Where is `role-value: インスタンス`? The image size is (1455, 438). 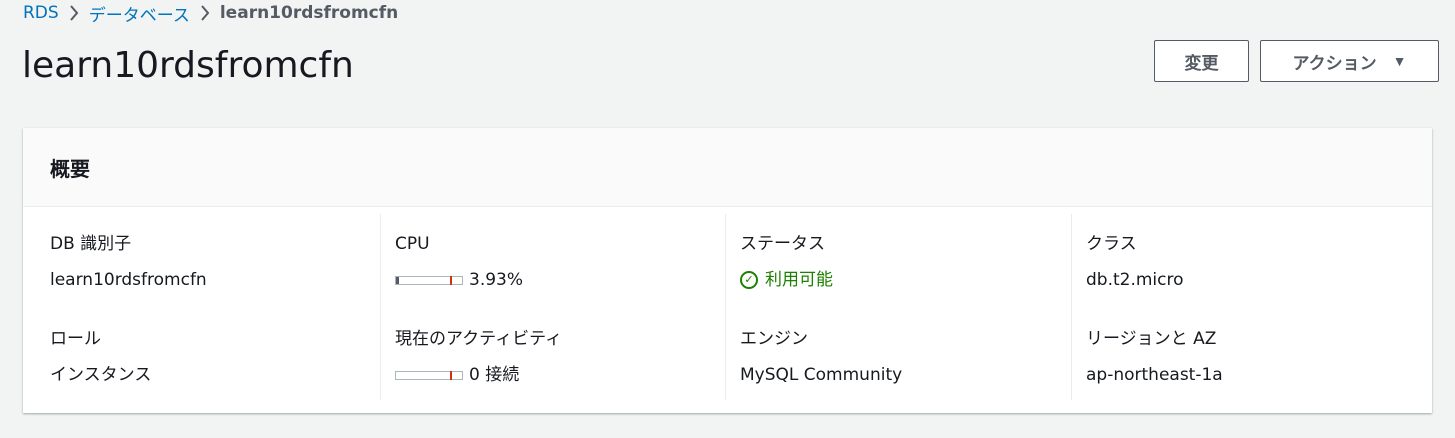
role-value: インスタンス is located at coordinates (101, 375).